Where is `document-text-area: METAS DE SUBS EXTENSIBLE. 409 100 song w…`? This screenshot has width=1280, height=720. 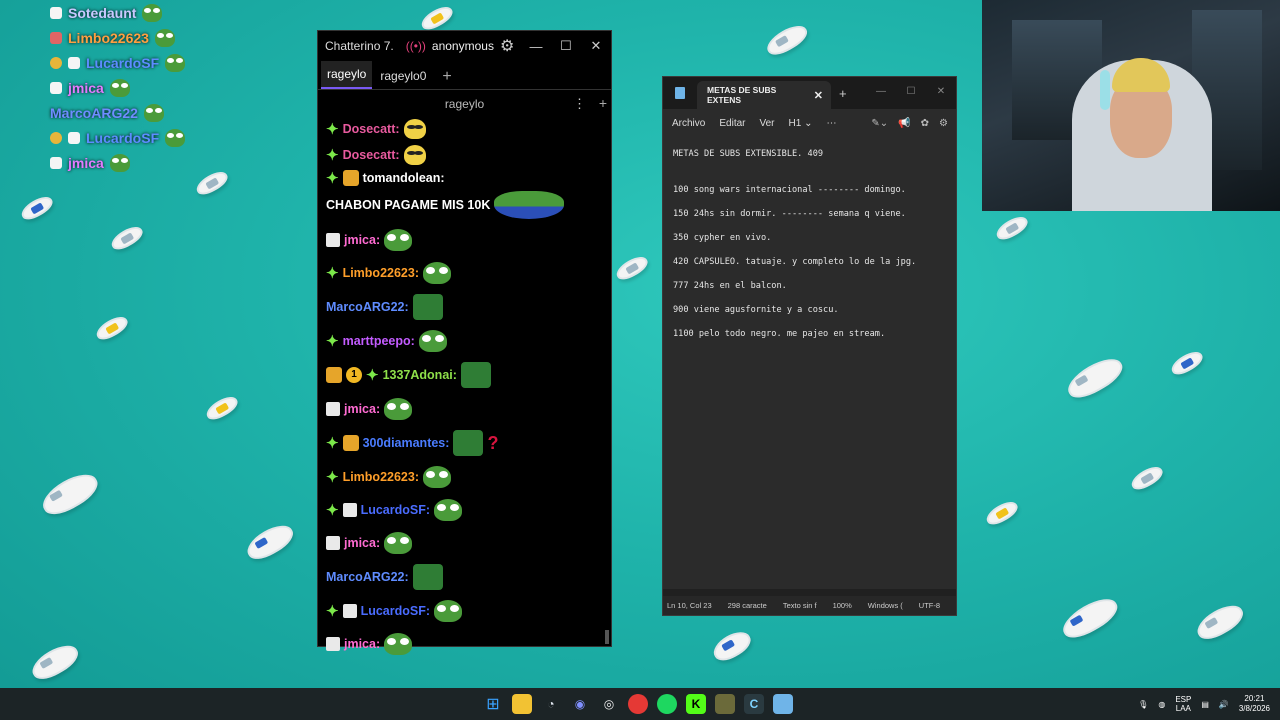
document-text-area: METAS DE SUBS EXTENSIBLE. 409 100 song w… is located at coordinates (809, 363).